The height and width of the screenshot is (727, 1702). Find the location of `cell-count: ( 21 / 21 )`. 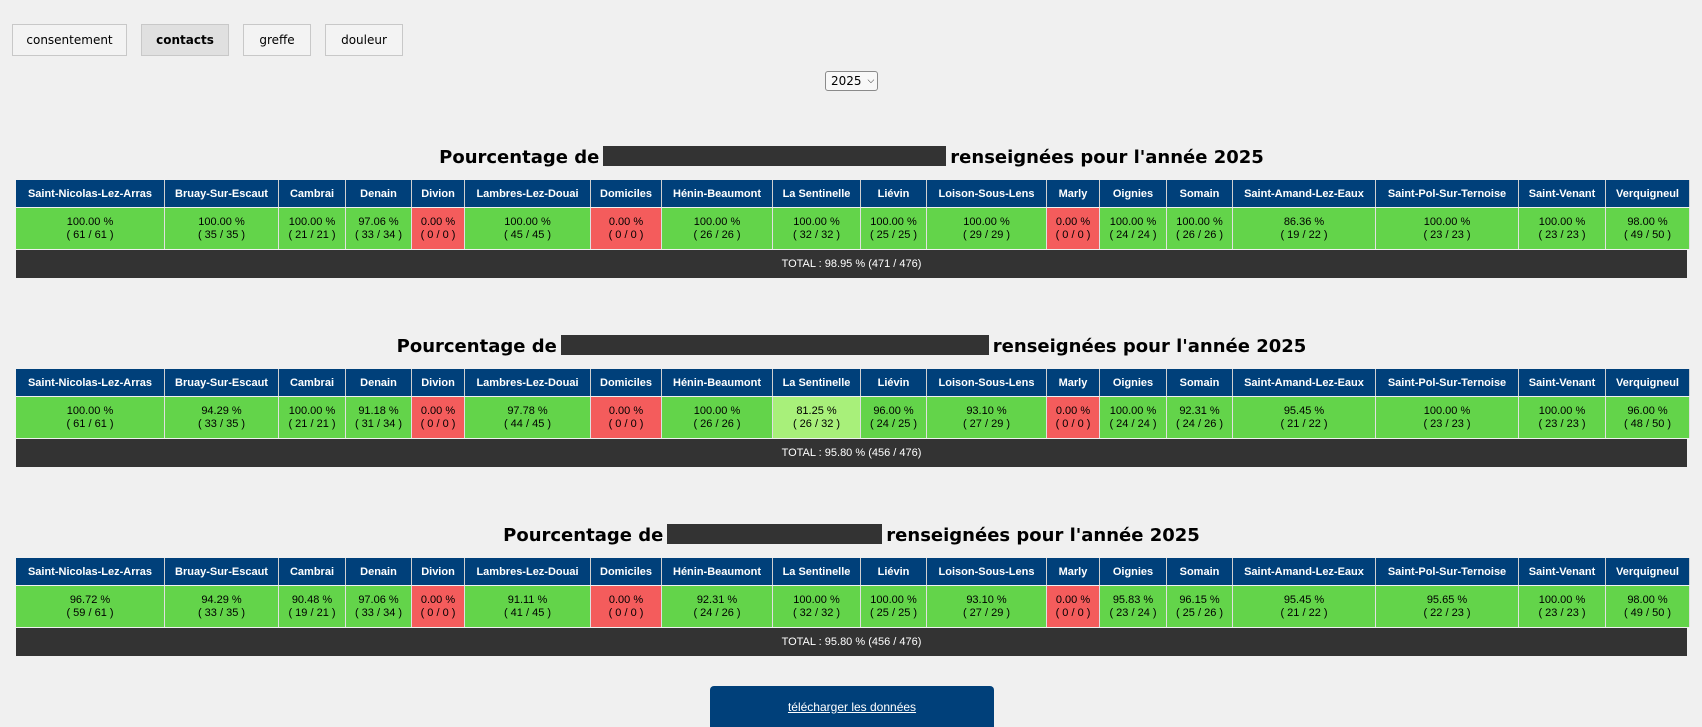

cell-count: ( 21 / 21 ) is located at coordinates (312, 423).